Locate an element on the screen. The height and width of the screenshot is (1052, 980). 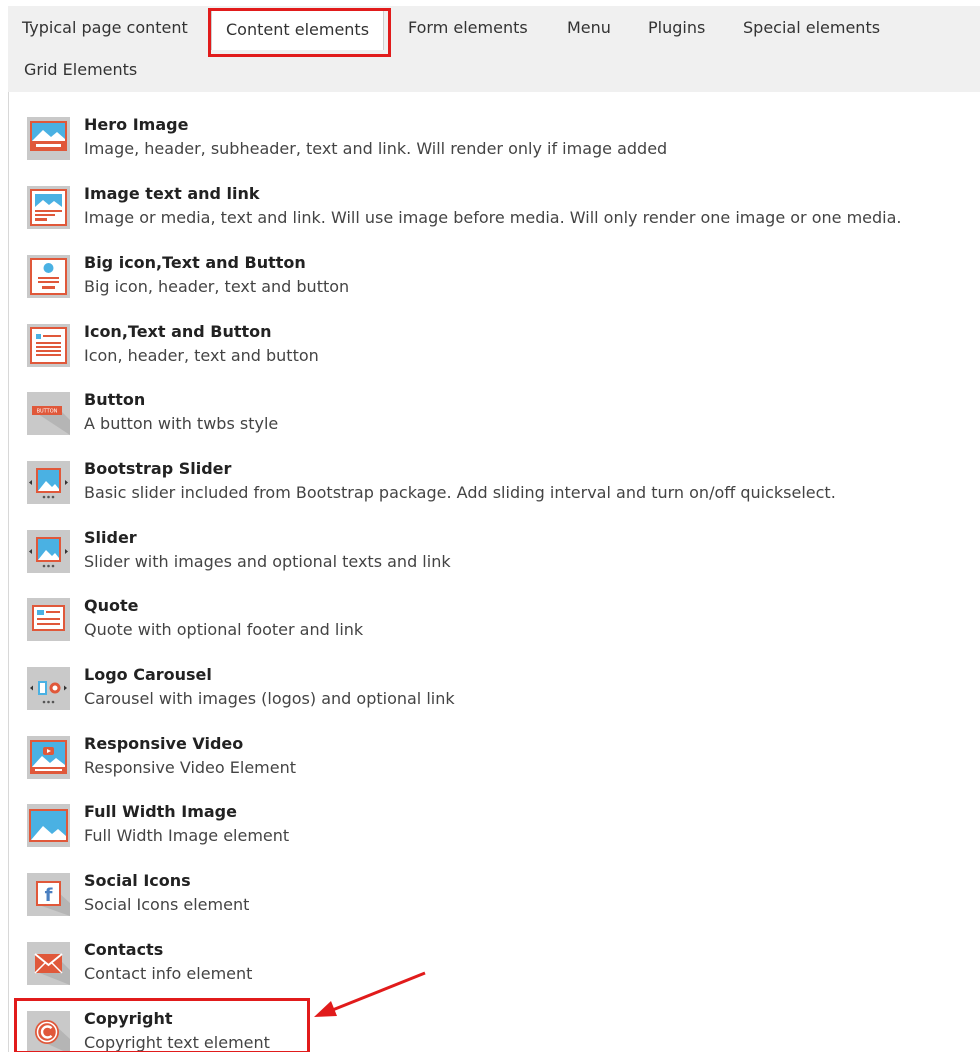
tab-content-elements: Content elements is located at coordinates (298, 29).